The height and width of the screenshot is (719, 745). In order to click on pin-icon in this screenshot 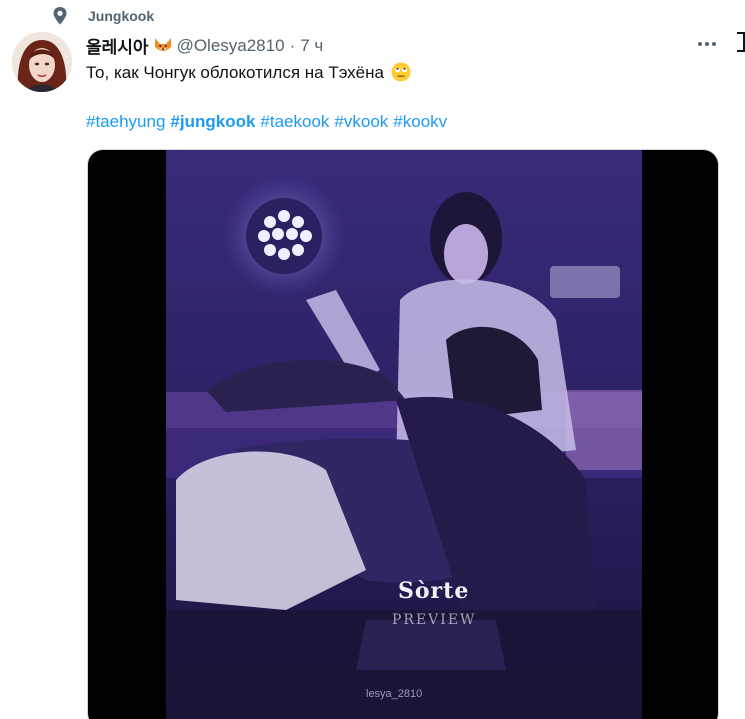, I will do `click(60, 16)`.